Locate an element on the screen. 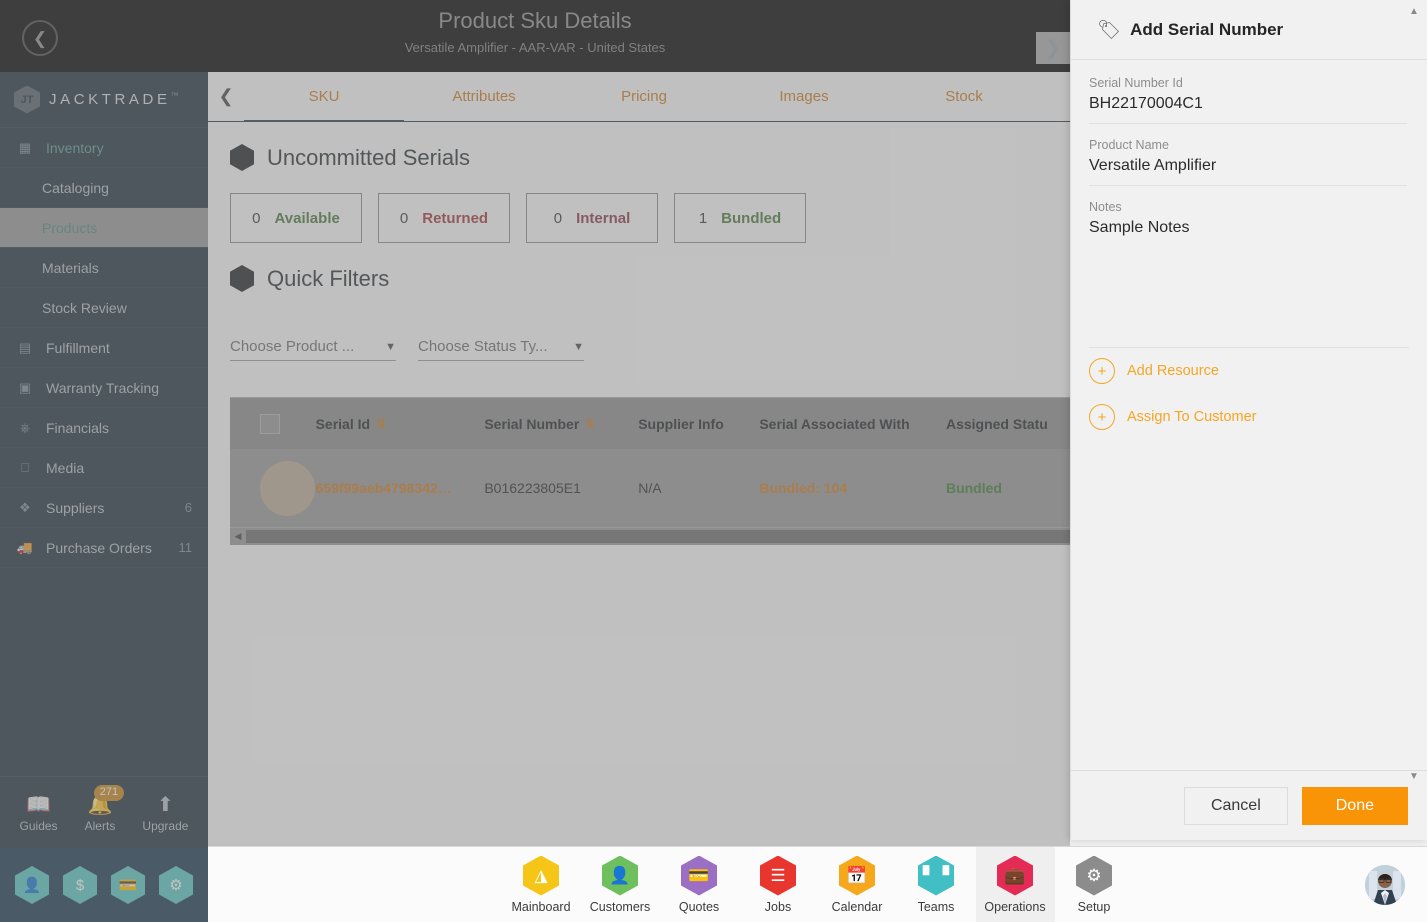 Image resolution: width=1427 pixels, height=922 pixels. scrollbar-thumb is located at coordinates (658, 536).